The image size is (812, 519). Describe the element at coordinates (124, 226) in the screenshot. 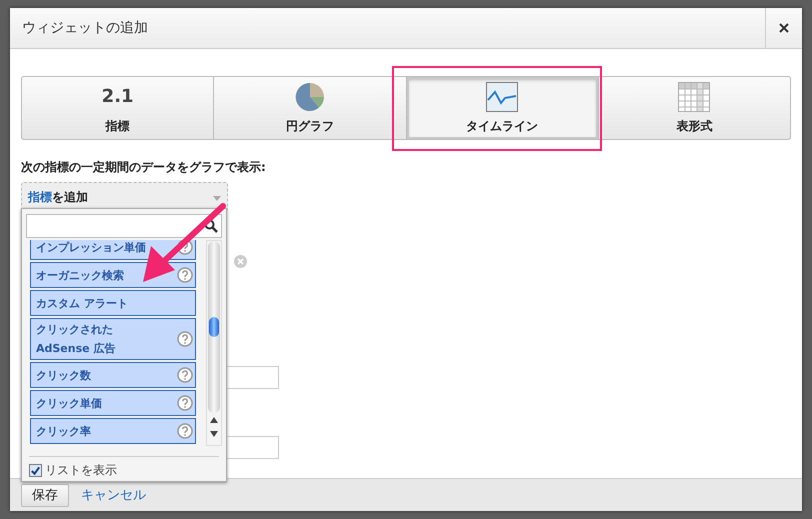

I see `search-field` at that location.